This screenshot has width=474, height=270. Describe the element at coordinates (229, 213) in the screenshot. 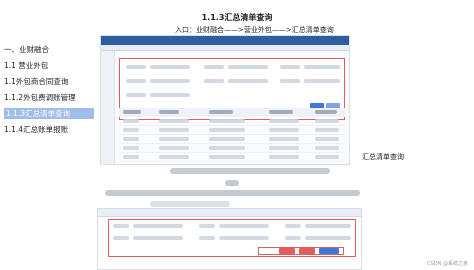

I see `detail-header-bar` at that location.